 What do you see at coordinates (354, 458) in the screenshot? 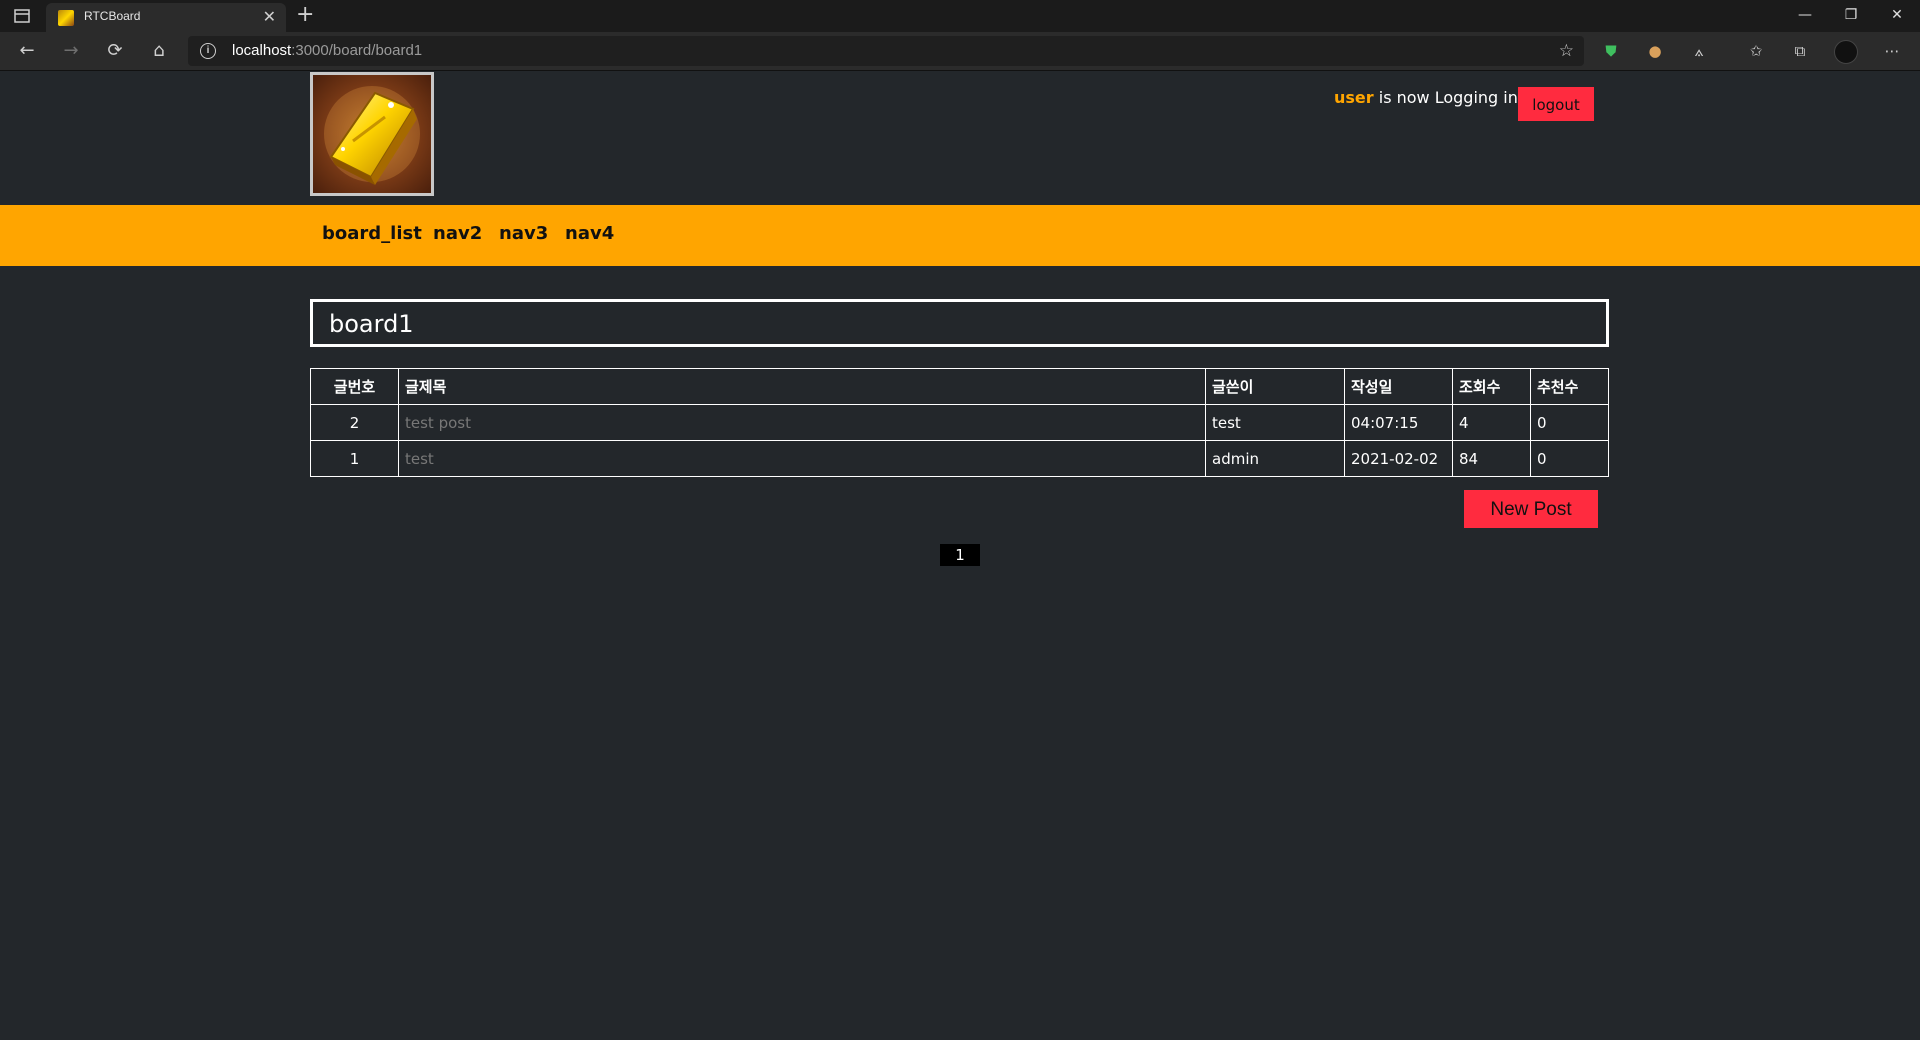
I see `post-number: 1` at bounding box center [354, 458].